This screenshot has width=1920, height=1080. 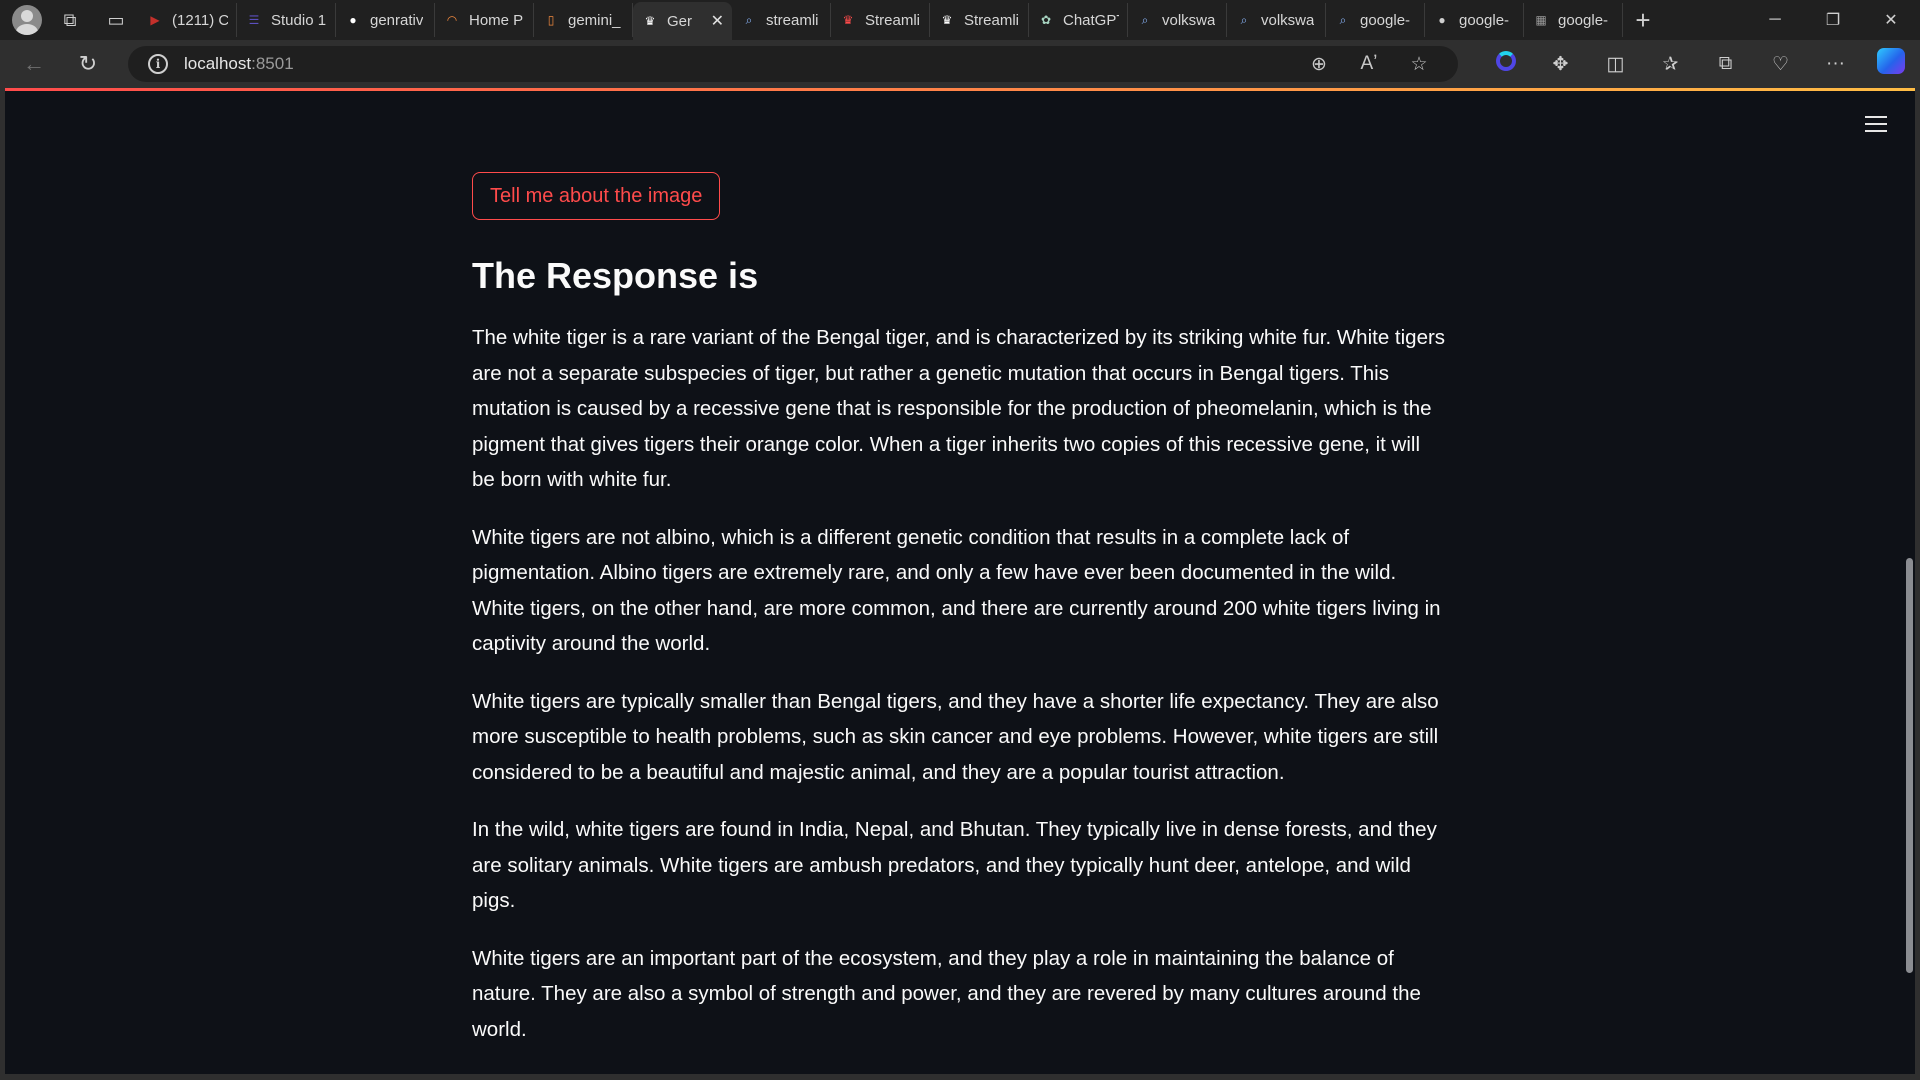 I want to click on browser-tab: ● google-, so click(x=1474, y=20).